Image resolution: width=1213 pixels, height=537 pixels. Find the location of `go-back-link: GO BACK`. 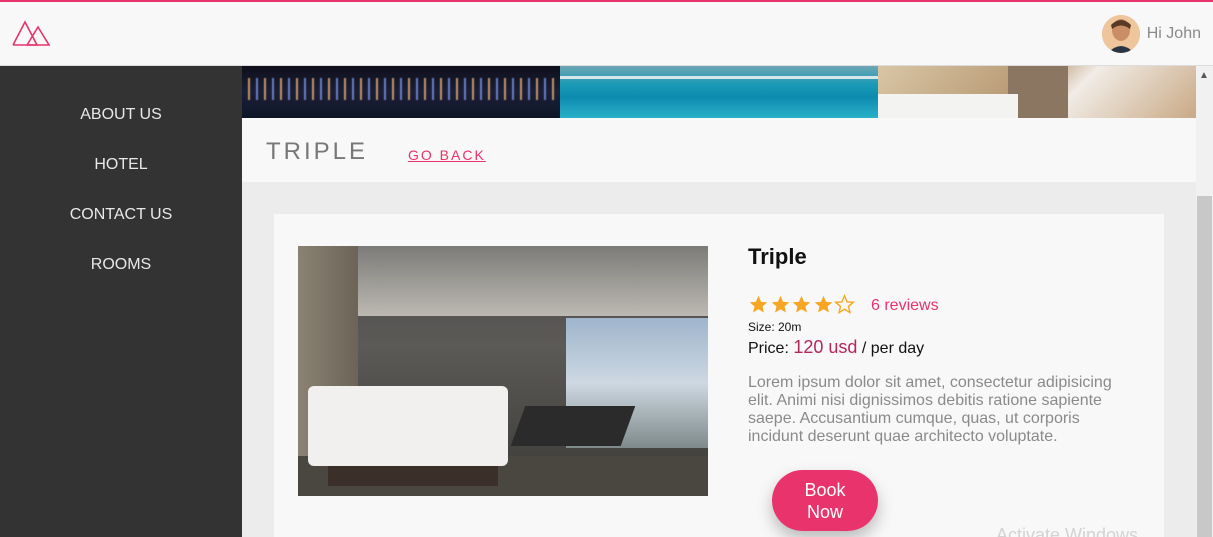

go-back-link: GO BACK is located at coordinates (447, 155).